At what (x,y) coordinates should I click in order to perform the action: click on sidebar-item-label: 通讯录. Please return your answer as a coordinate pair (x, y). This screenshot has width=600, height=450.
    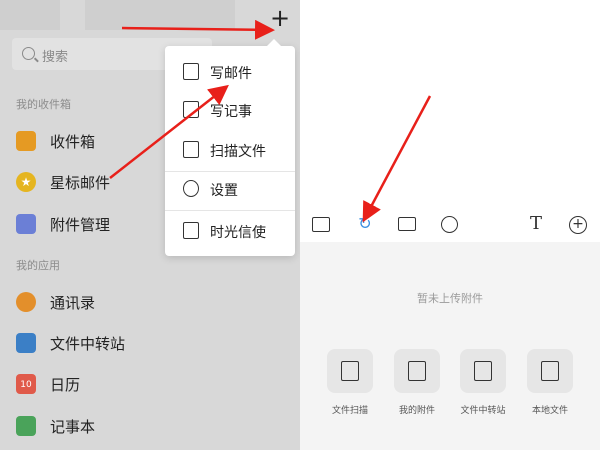
    Looking at the image, I should click on (73, 303).